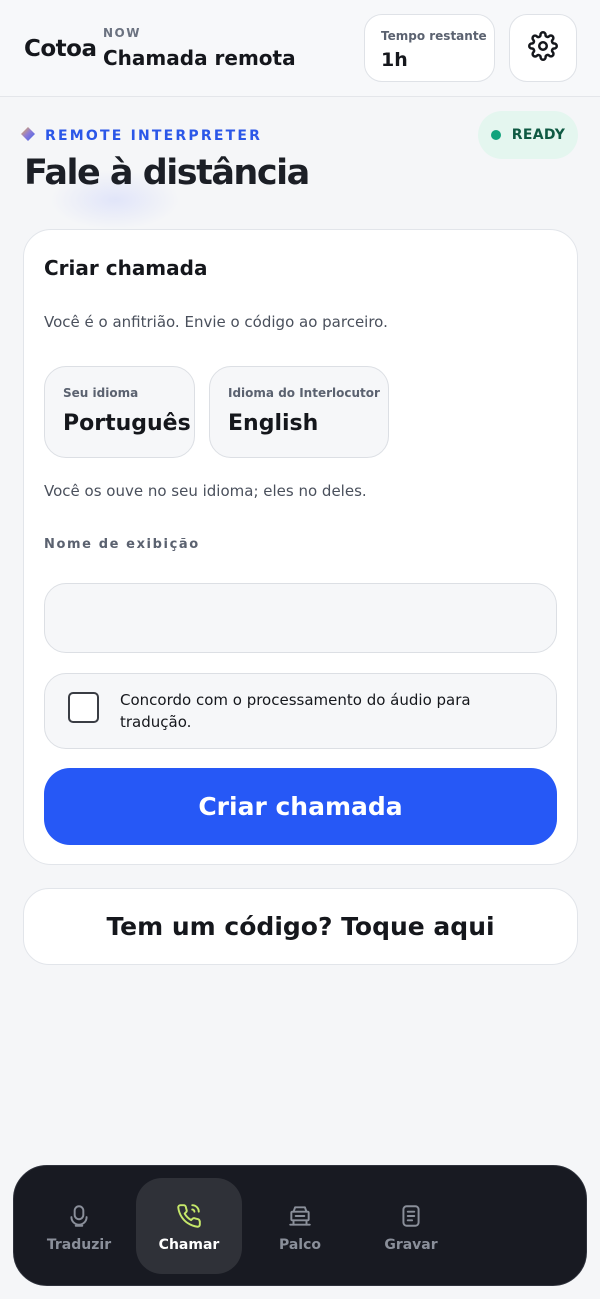 The width and height of the screenshot is (600, 1299). What do you see at coordinates (126, 268) in the screenshot?
I see `card-title: Criar chamada` at bounding box center [126, 268].